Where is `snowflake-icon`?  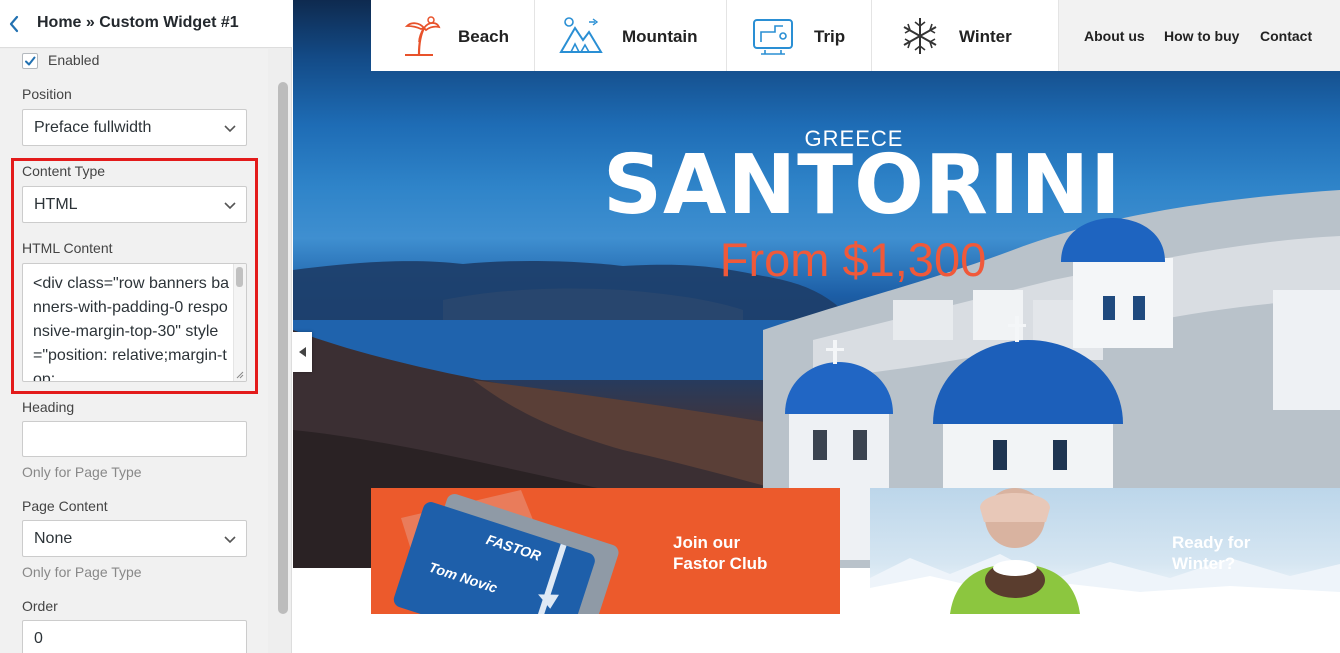
snowflake-icon is located at coordinates (920, 36).